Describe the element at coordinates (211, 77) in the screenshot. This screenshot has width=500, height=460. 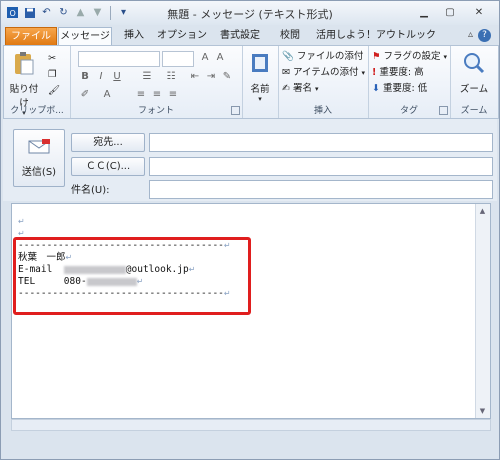
I see `increase-indent-icon: ⇥` at that location.